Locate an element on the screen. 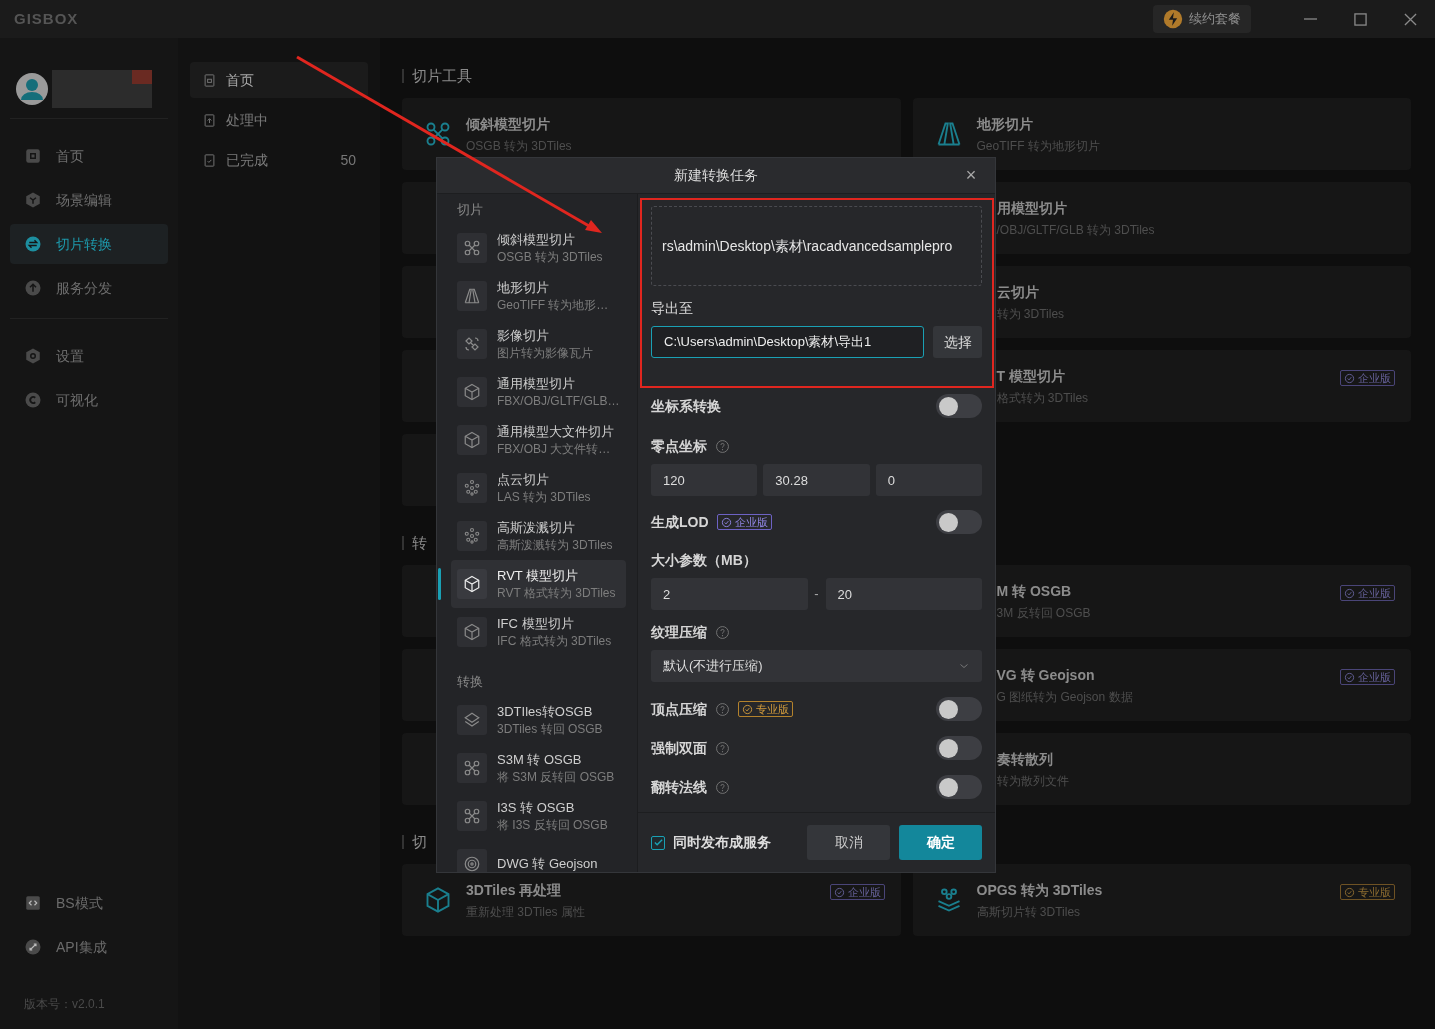 This screenshot has height=1029, width=1435. item-title: IFC 模型切片 is located at coordinates (536, 624).